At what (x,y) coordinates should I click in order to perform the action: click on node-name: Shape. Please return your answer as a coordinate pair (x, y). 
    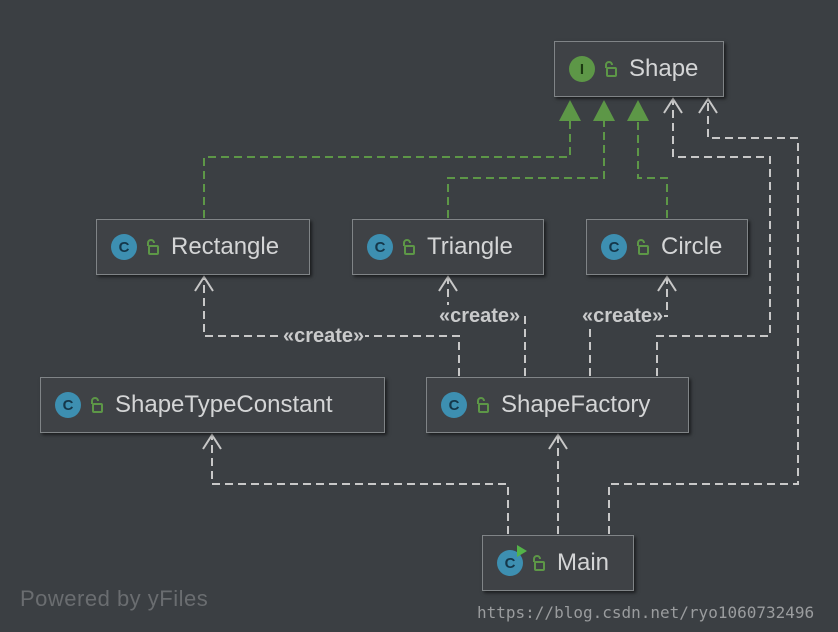
    Looking at the image, I should click on (664, 68).